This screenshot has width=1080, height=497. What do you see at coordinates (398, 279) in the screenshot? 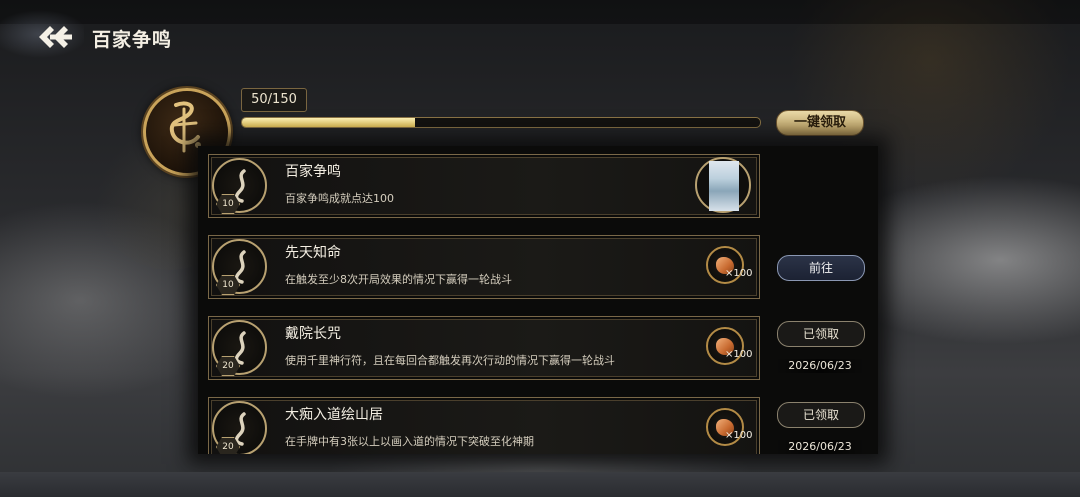
I see `task-description: 在触发至少8次开局效果的情况下赢得一轮战斗` at bounding box center [398, 279].